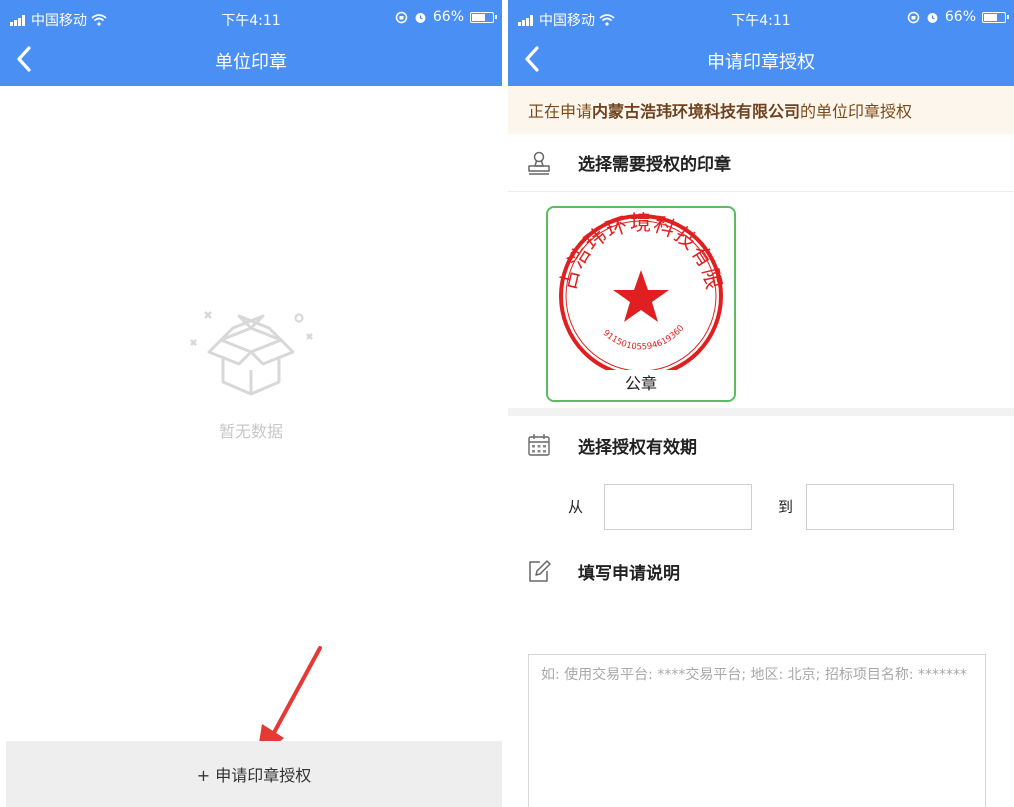 This screenshot has width=1014, height=807. I want to click on description-textarea, so click(757, 730).